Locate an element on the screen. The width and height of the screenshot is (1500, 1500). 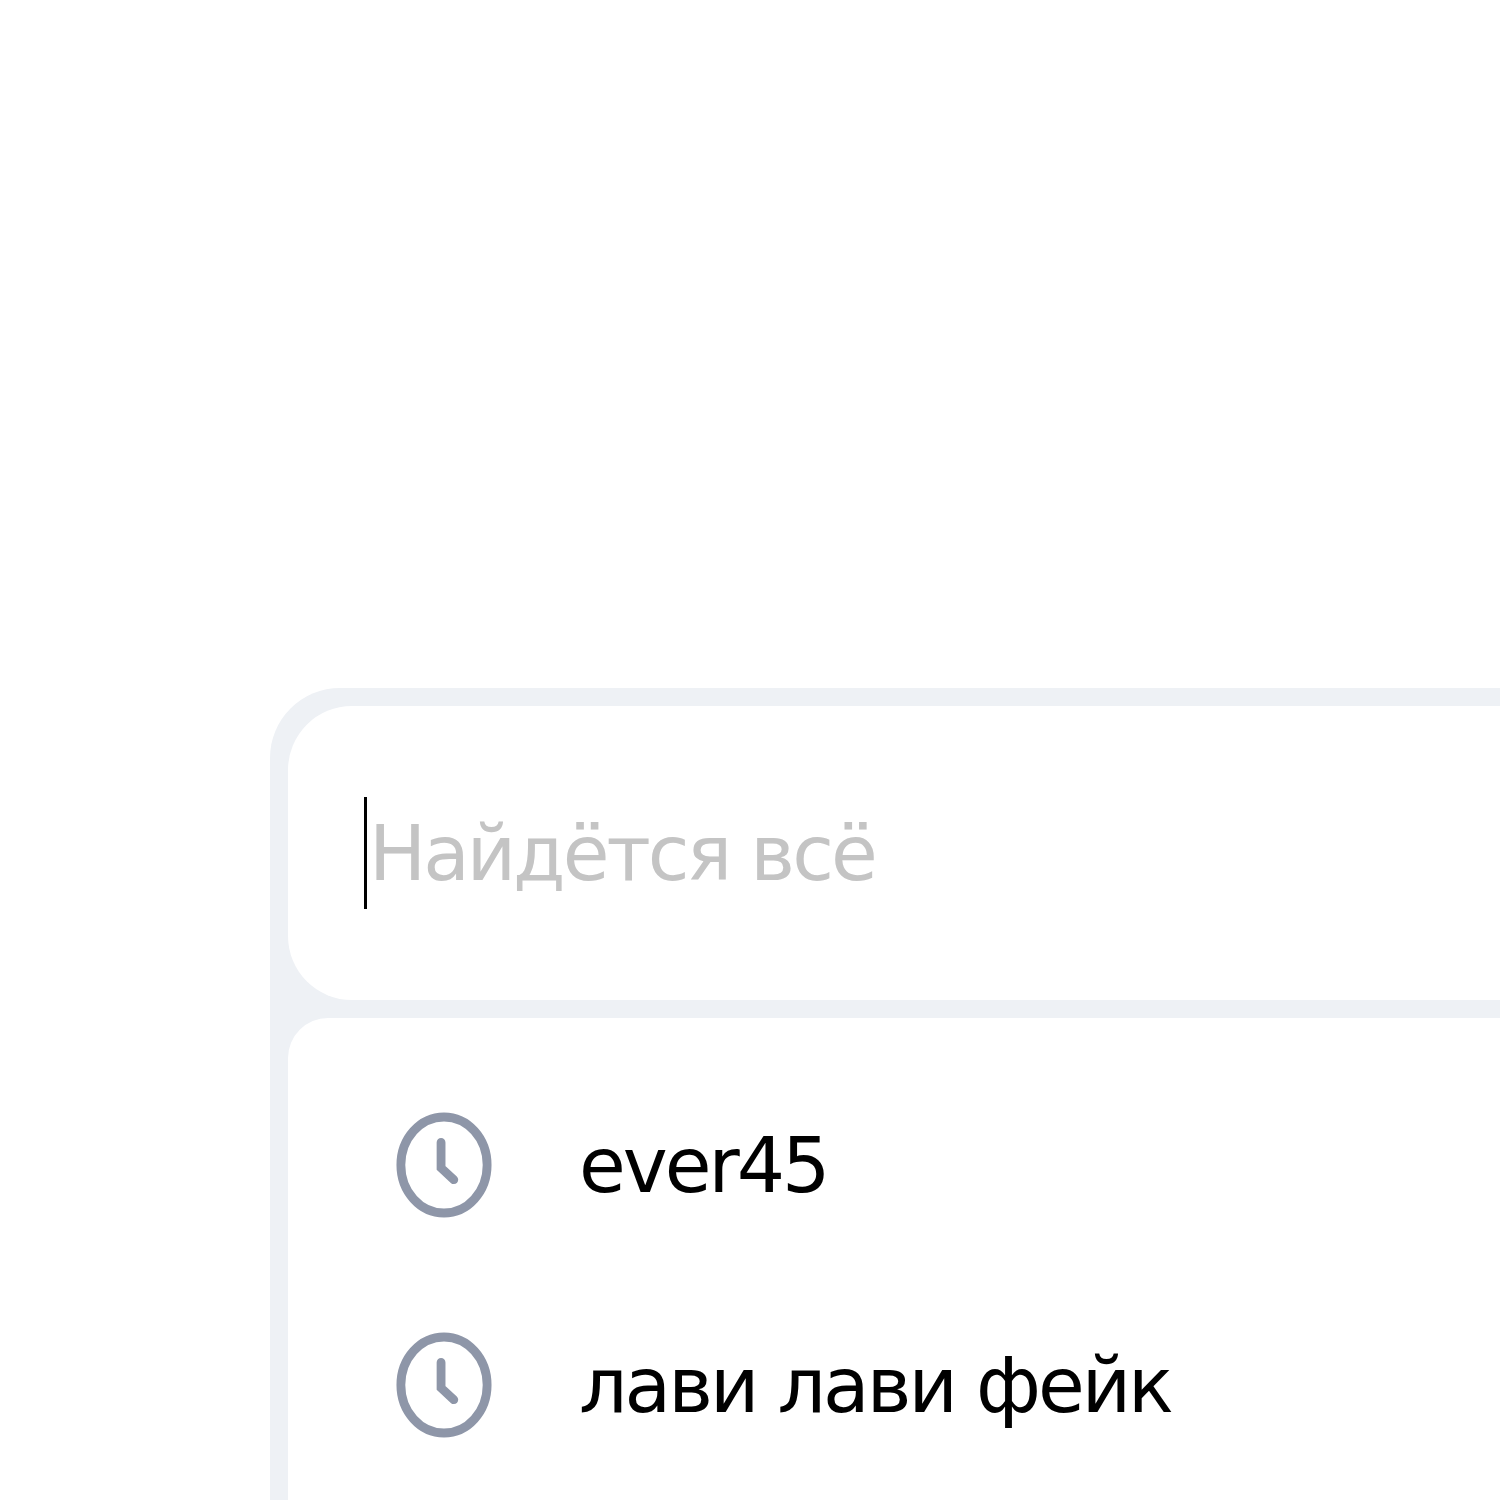
suggestion-item: лави лави фейк is located at coordinates (894, 1385).